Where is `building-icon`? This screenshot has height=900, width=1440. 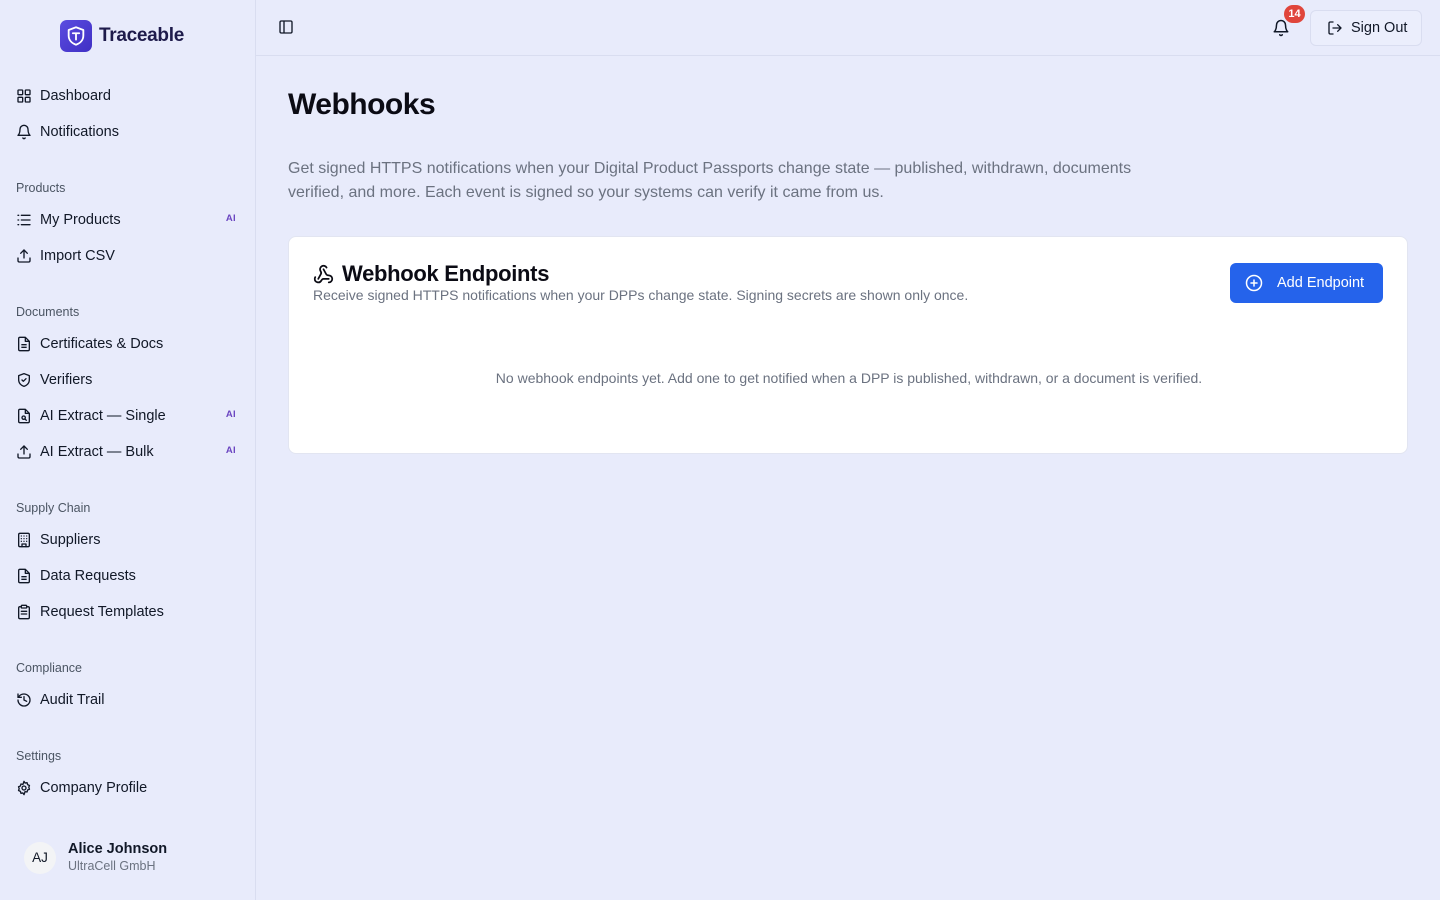
building-icon is located at coordinates (24, 540).